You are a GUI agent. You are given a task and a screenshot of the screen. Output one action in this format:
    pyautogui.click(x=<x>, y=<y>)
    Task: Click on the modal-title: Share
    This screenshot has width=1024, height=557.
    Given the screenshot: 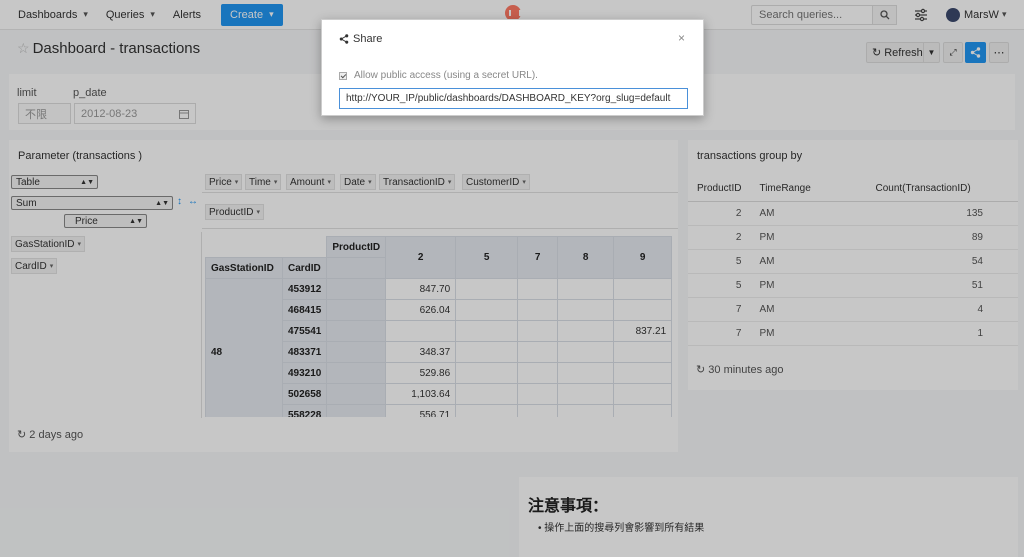 What is the action you would take?
    pyautogui.click(x=360, y=39)
    